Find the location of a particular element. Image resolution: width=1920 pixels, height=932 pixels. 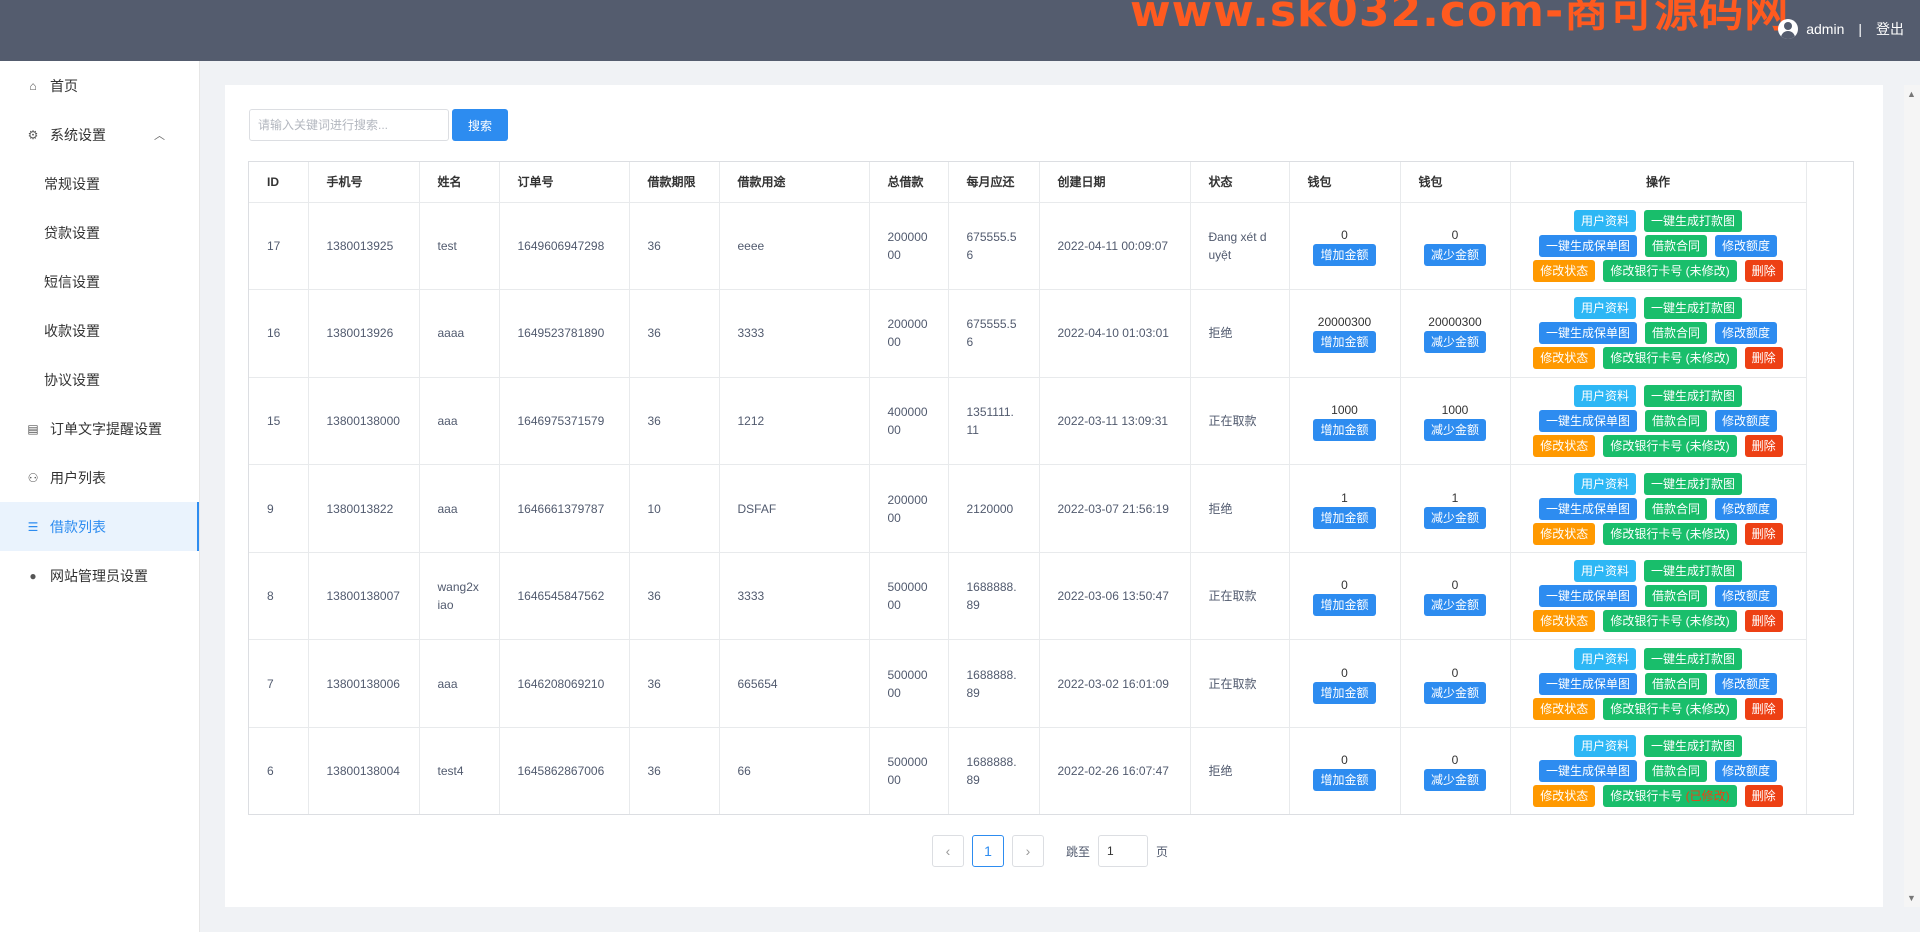

cell-phone: 13800138007 is located at coordinates (364, 596).